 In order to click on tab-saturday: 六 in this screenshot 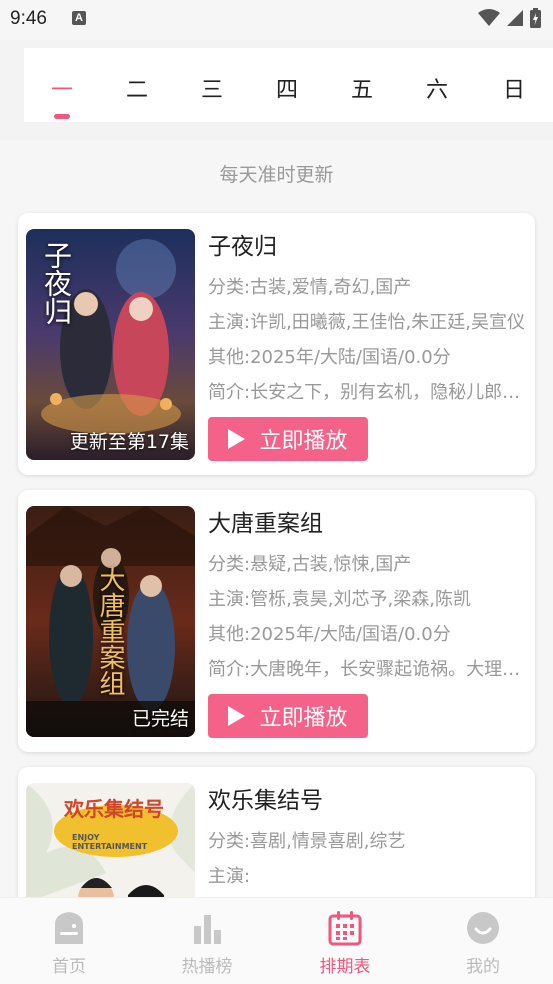, I will do `click(437, 88)`.